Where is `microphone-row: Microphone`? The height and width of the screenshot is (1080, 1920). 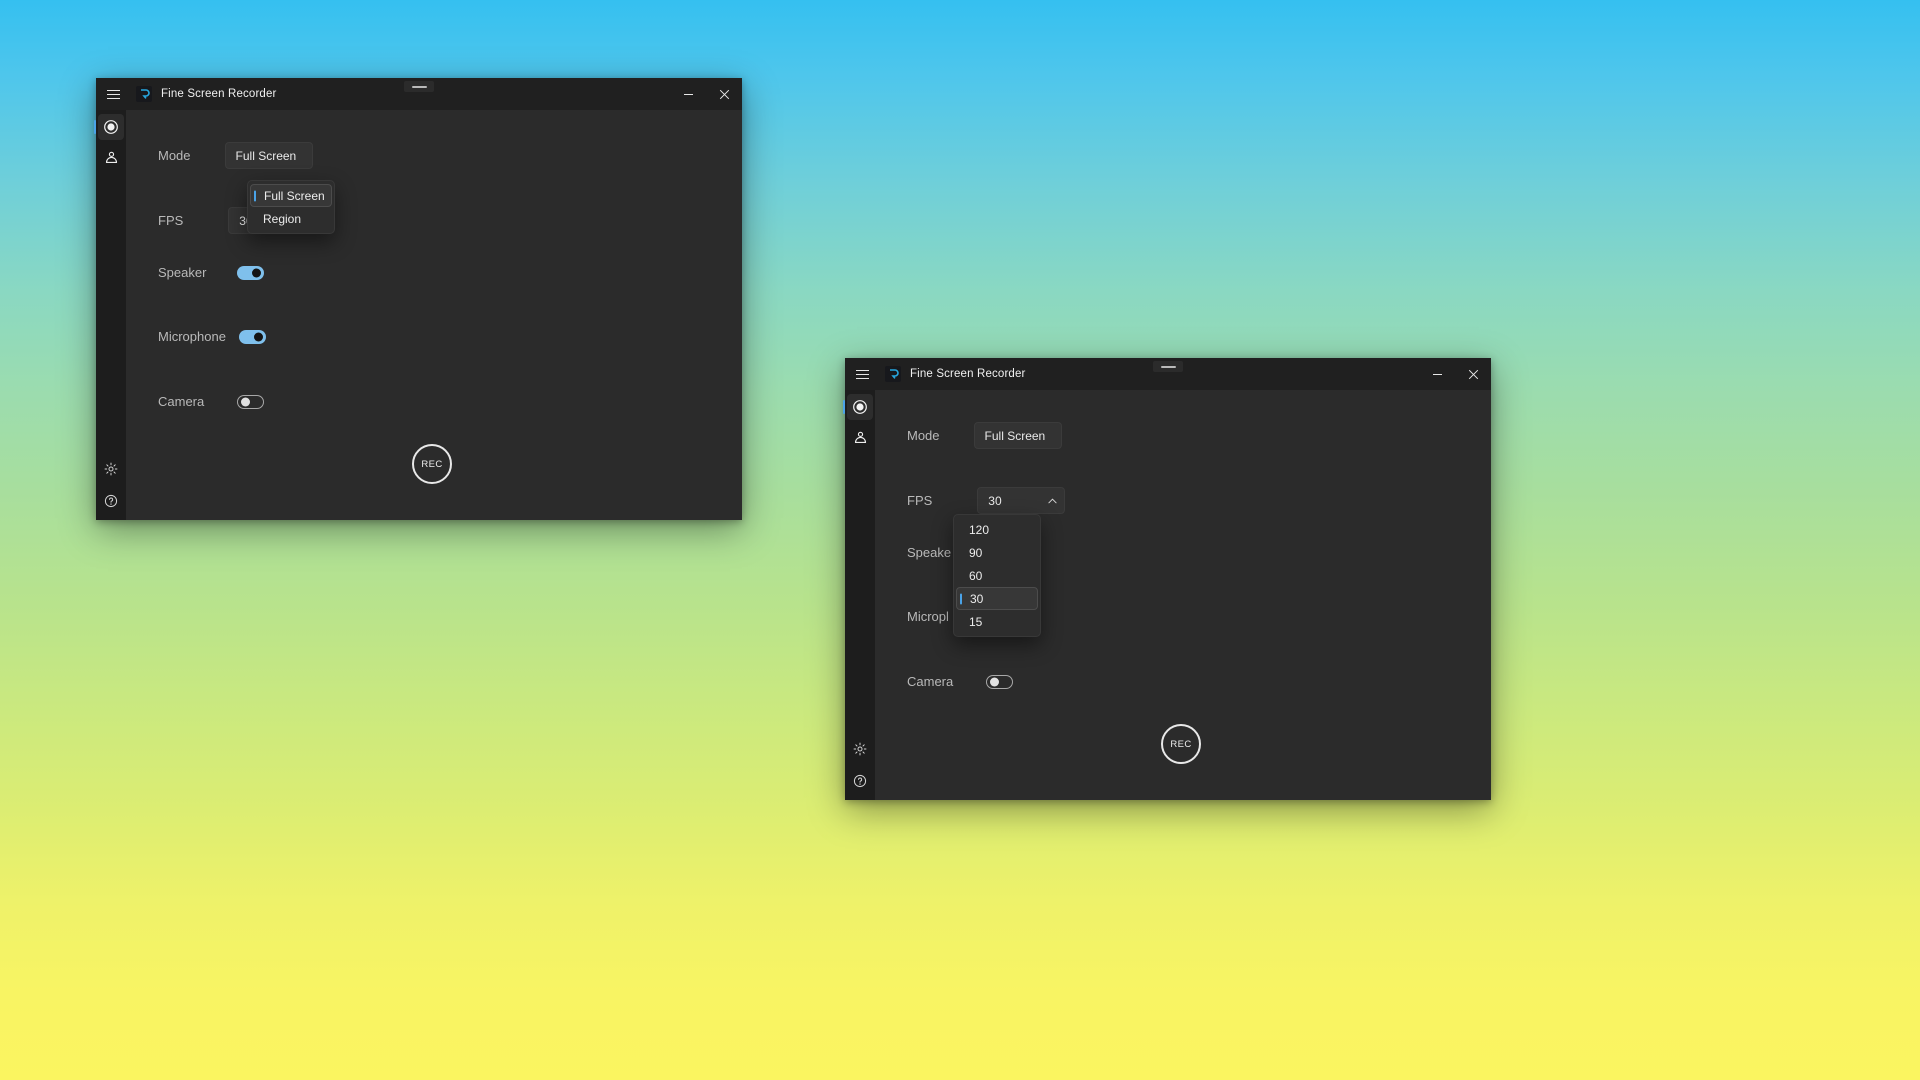
microphone-row: Microphone is located at coordinates (212, 336).